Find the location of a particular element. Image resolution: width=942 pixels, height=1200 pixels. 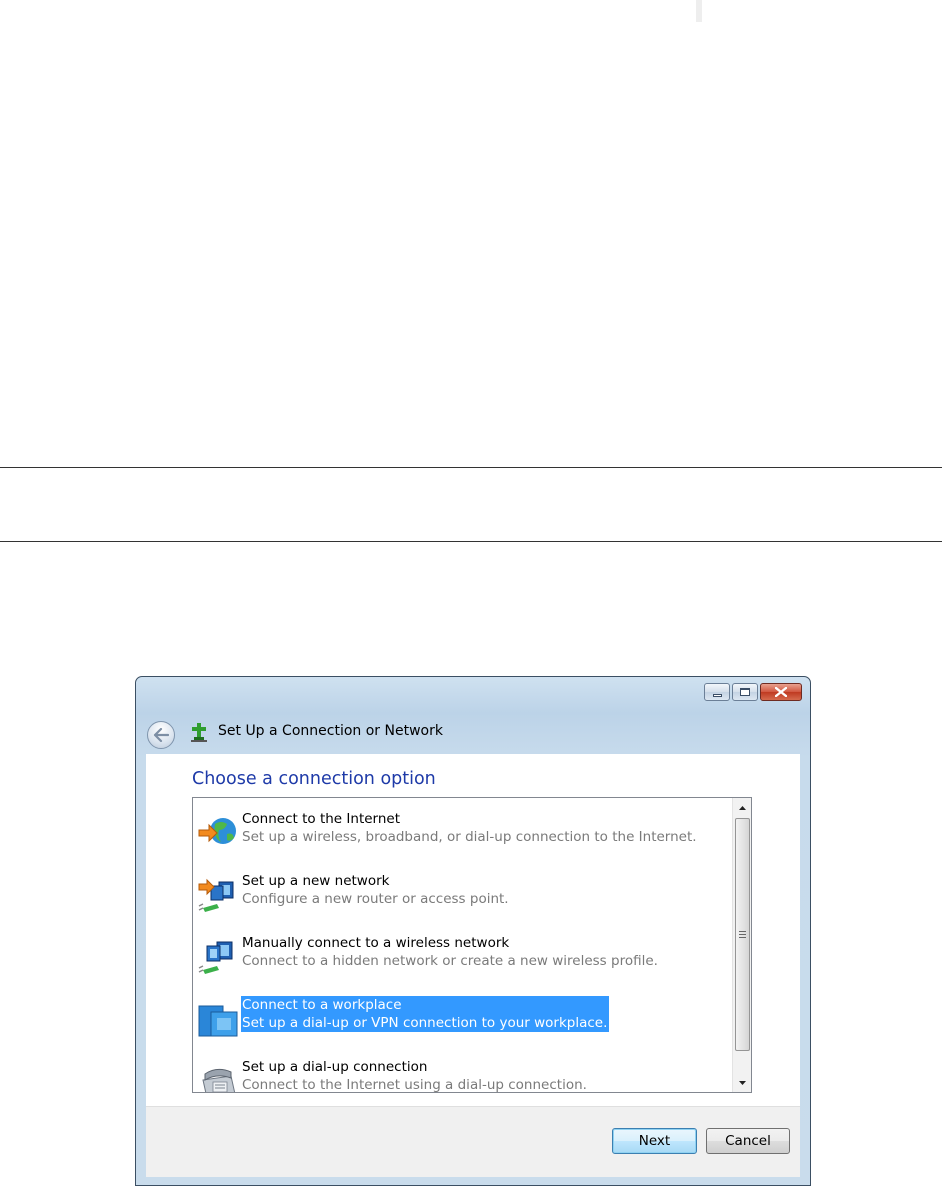

scroll-up-button is located at coordinates (742, 807).